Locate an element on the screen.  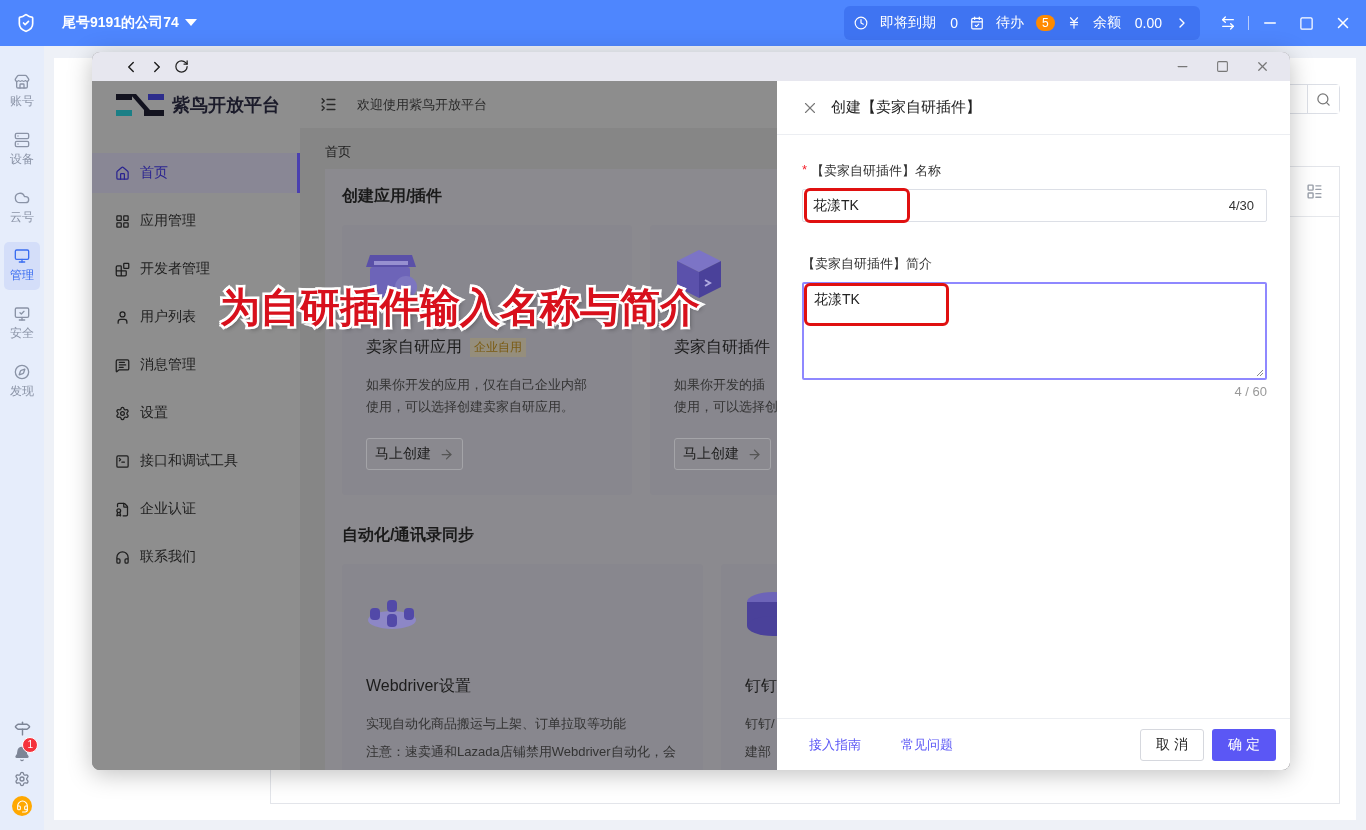
terminal-icon is located at coordinates (122, 461).